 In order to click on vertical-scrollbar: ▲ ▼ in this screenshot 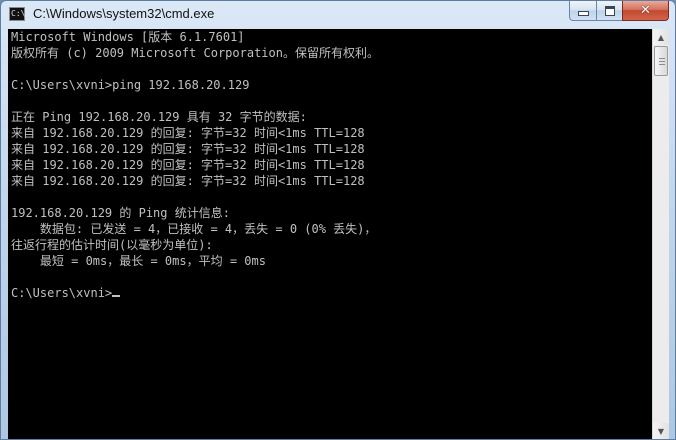, I will do `click(660, 234)`.